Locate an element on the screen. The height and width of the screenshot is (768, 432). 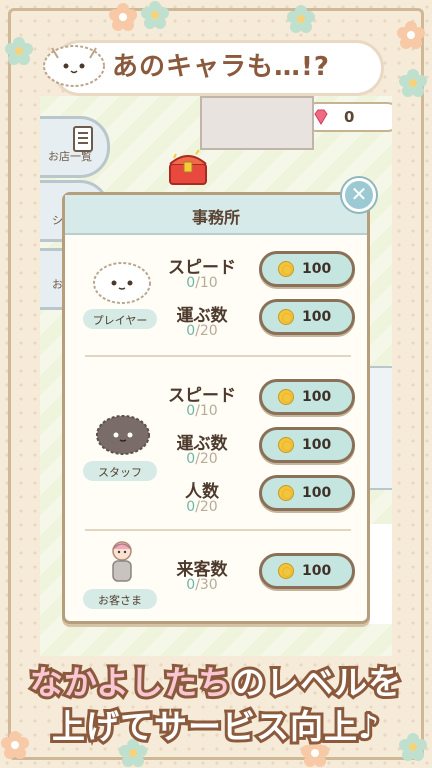
caption-line-2: 上げてサービス向上♪ is located at coordinates (215, 726).